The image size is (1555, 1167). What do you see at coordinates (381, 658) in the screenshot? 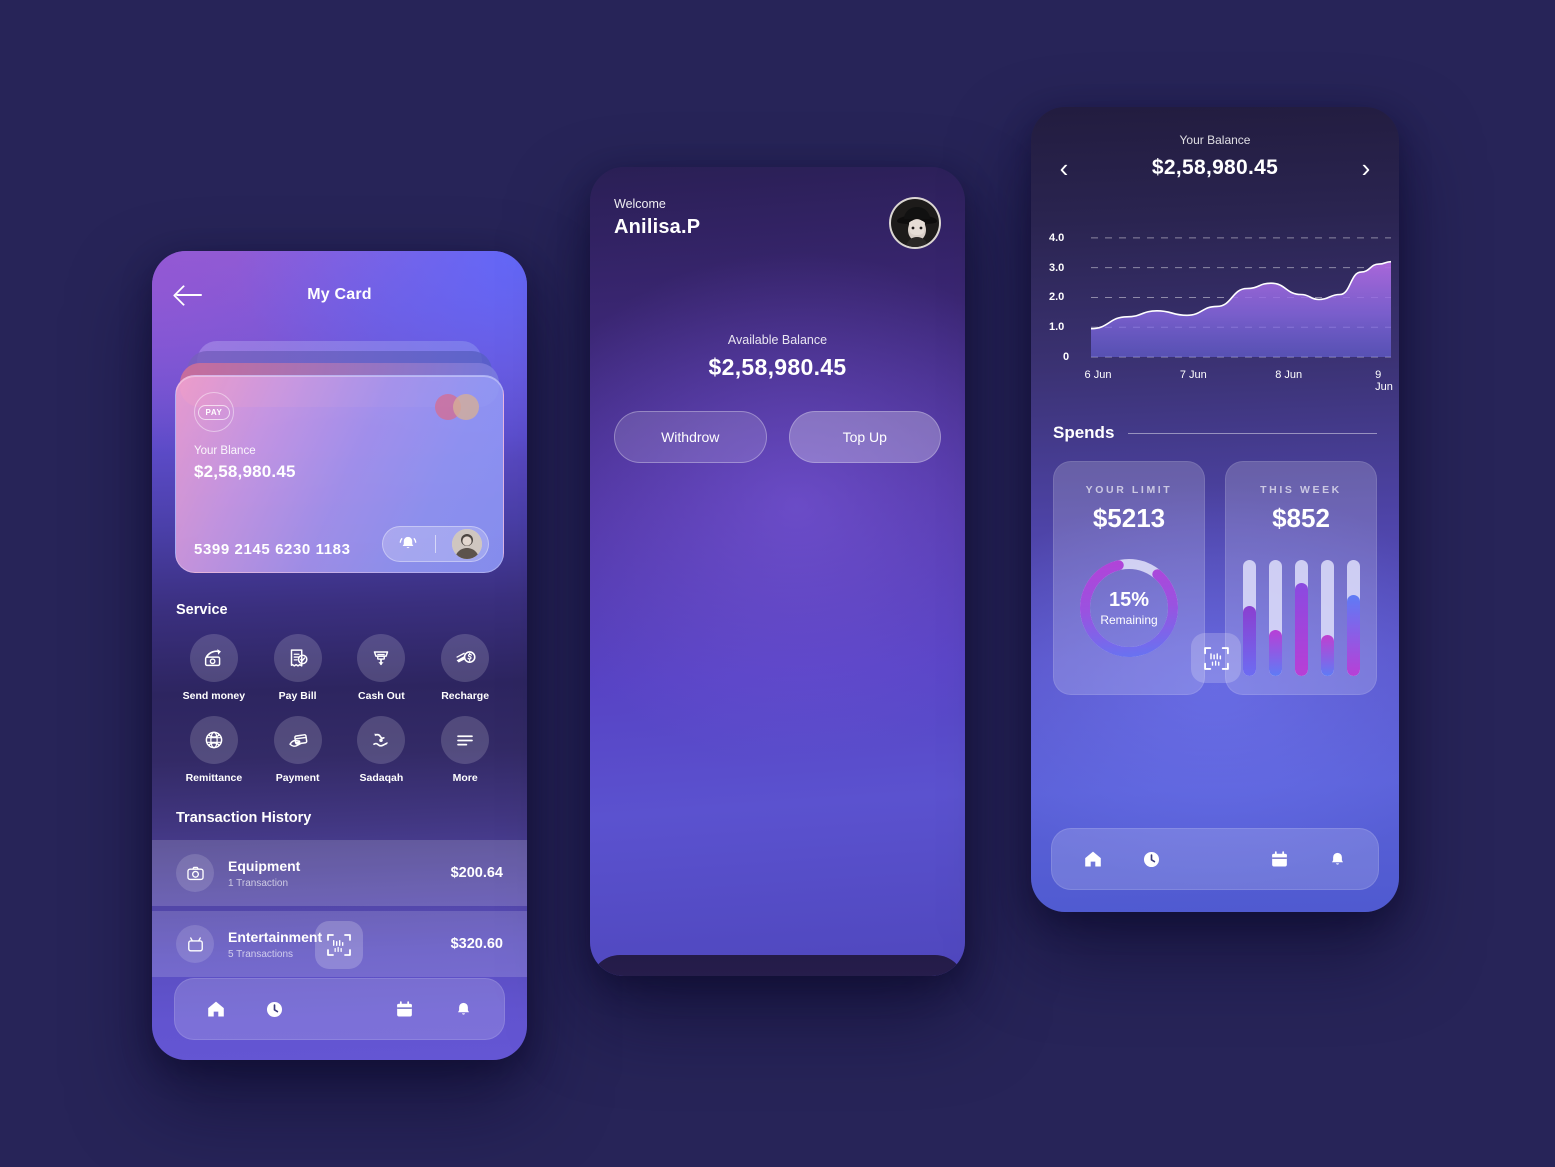
I see `cash-out-icon` at bounding box center [381, 658].